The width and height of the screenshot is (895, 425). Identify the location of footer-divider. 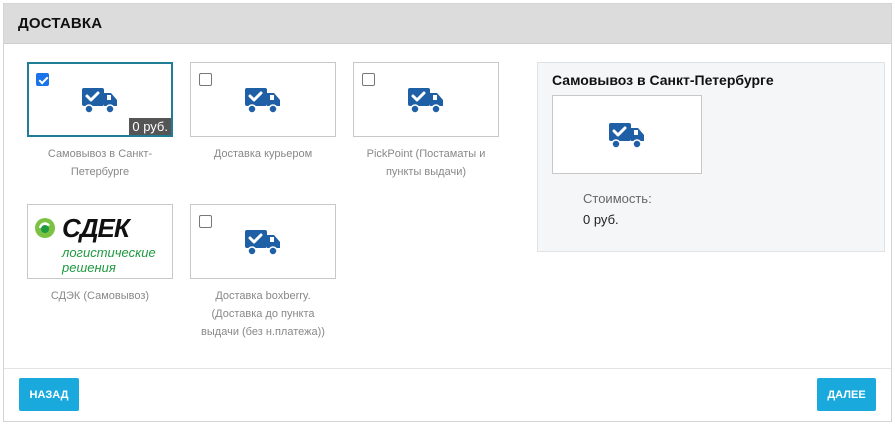
(447, 368).